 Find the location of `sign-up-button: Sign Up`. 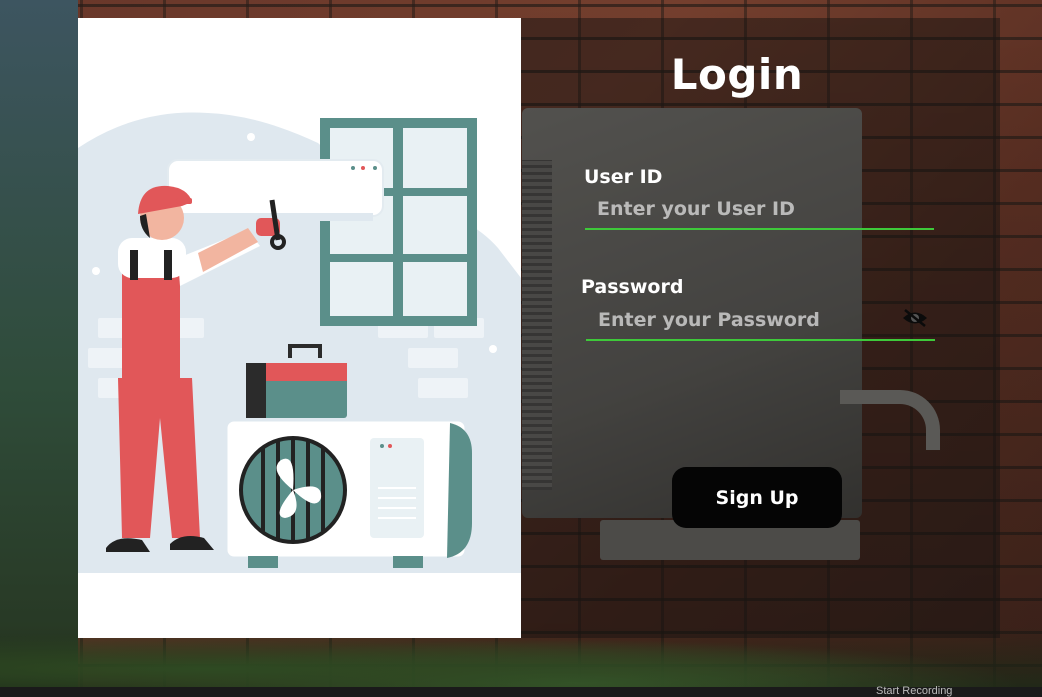

sign-up-button: Sign Up is located at coordinates (757, 497).